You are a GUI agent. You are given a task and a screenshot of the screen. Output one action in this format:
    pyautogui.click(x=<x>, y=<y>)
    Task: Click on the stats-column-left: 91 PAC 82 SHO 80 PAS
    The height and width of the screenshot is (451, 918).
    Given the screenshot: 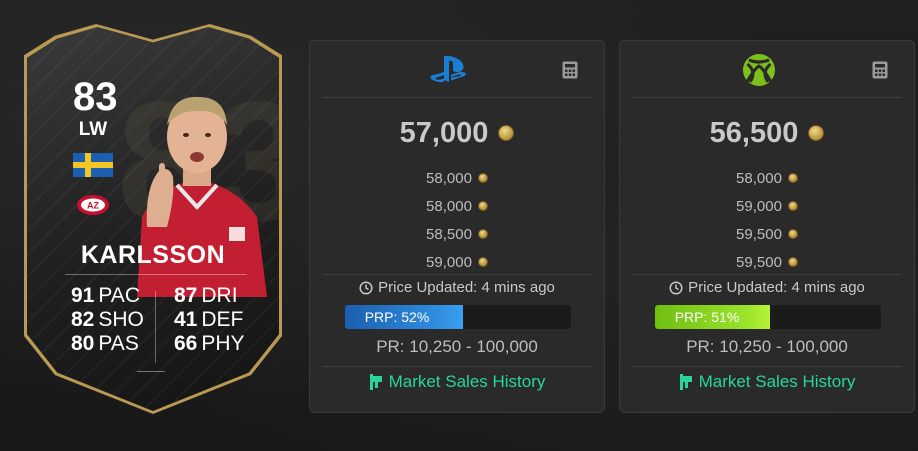 What is the action you would take?
    pyautogui.click(x=121, y=320)
    